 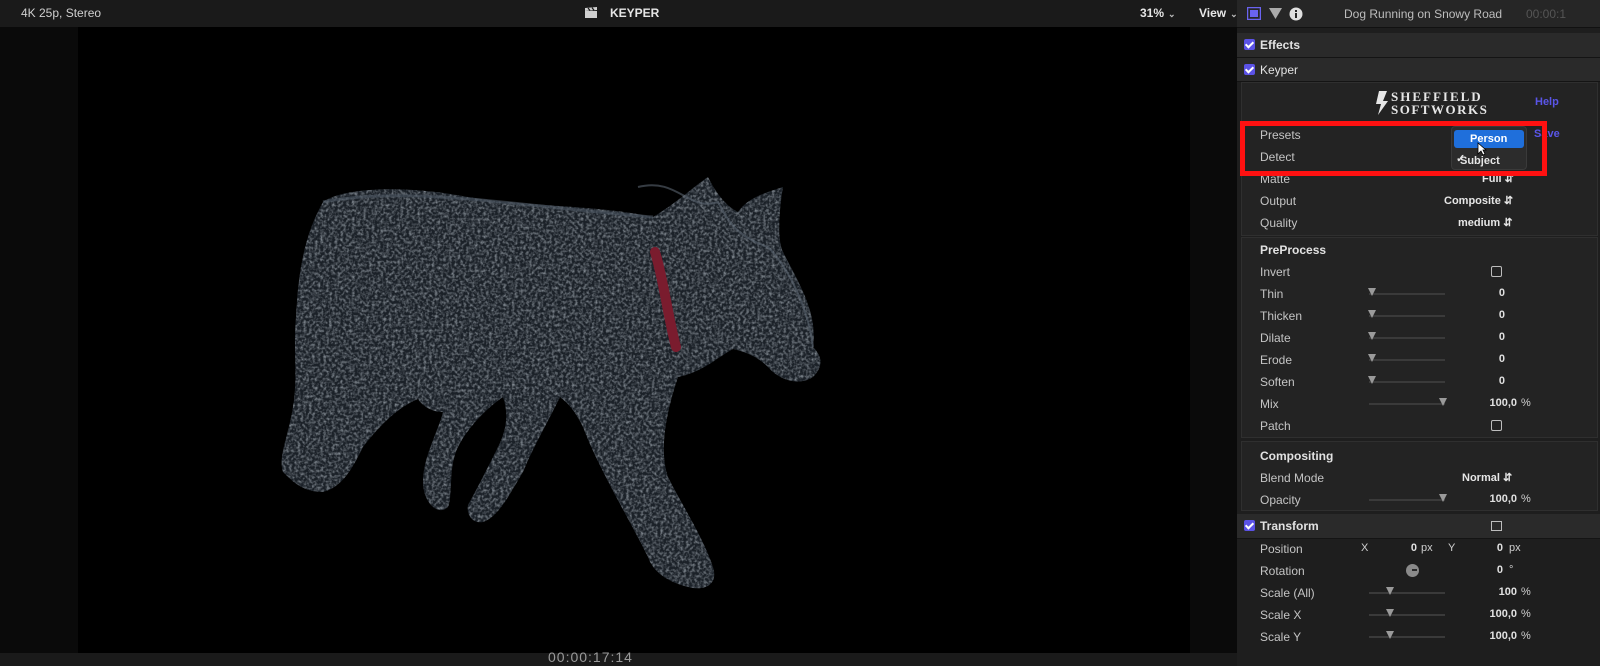 I want to click on rotation-row: Rotation 0 °, so click(x=1418, y=571).